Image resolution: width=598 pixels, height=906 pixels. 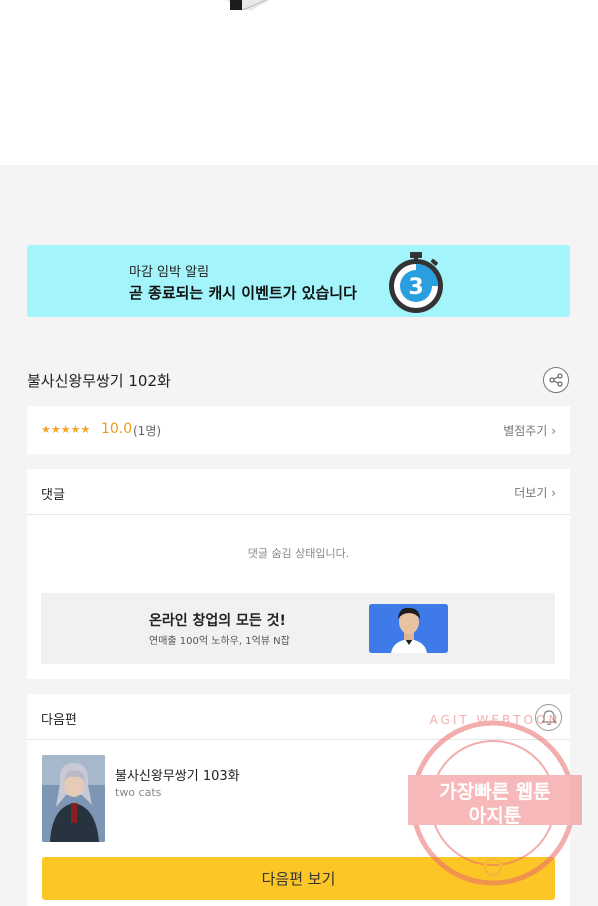 I want to click on timer-number: 3, so click(x=415, y=287).